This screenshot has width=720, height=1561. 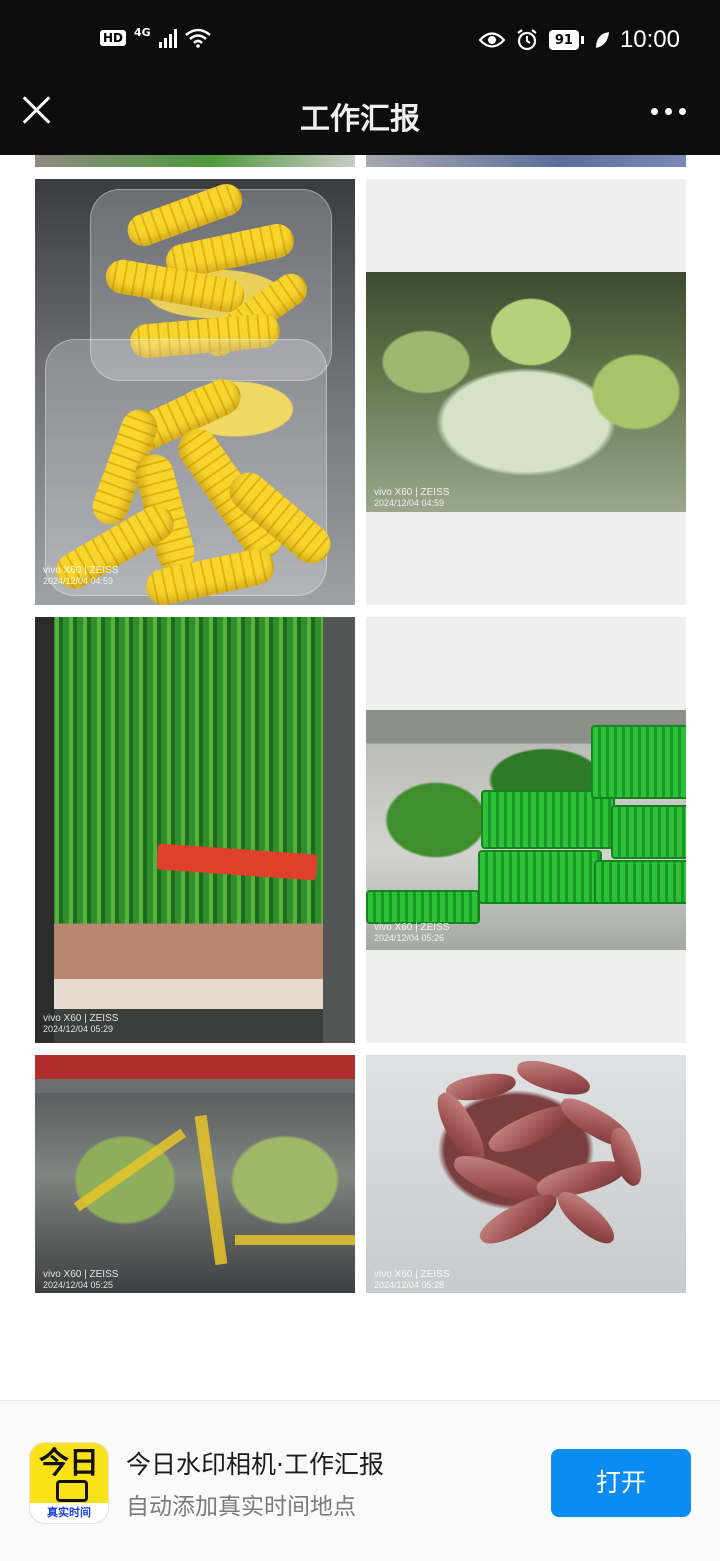 I want to click on alarm-icon, so click(x=527, y=40).